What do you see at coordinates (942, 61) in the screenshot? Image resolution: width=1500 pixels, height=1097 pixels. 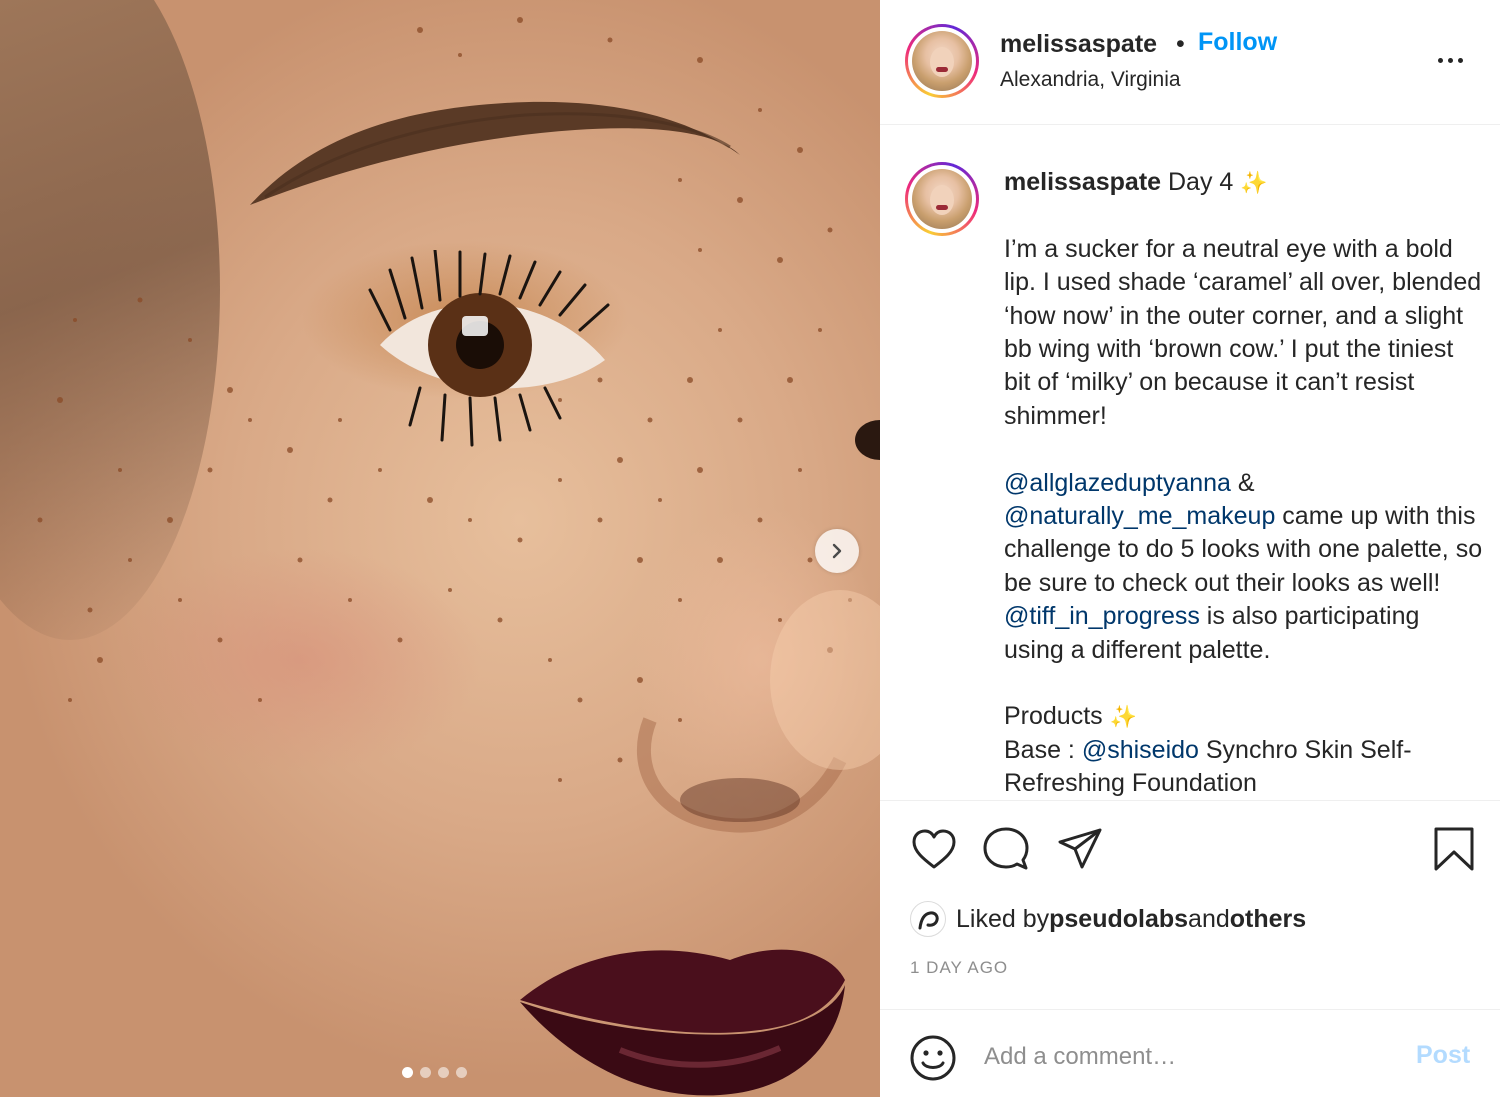 I see `author-avatar` at bounding box center [942, 61].